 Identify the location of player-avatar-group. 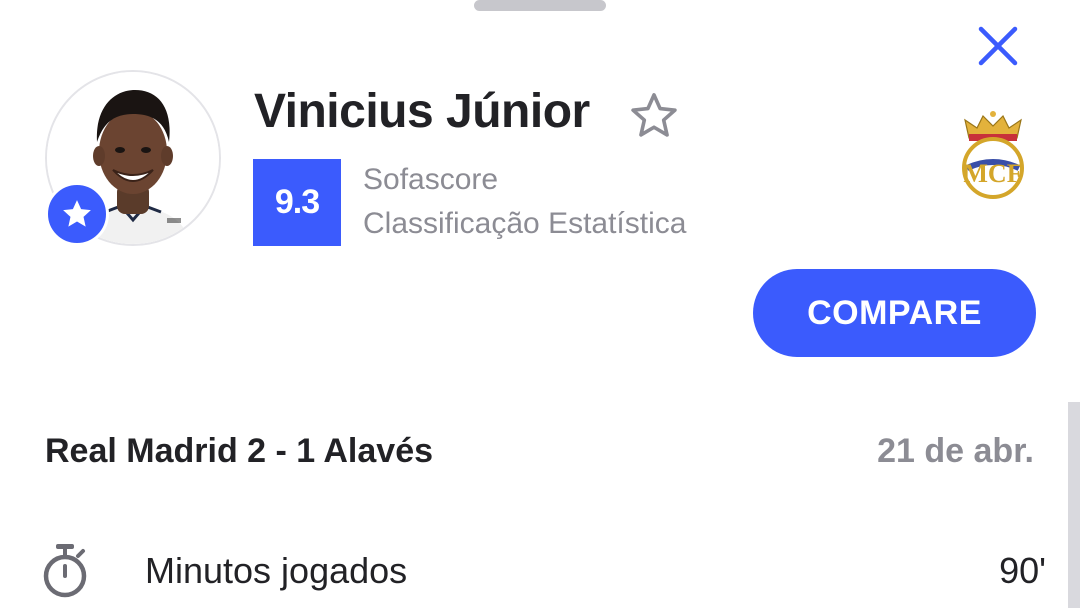
(133, 158).